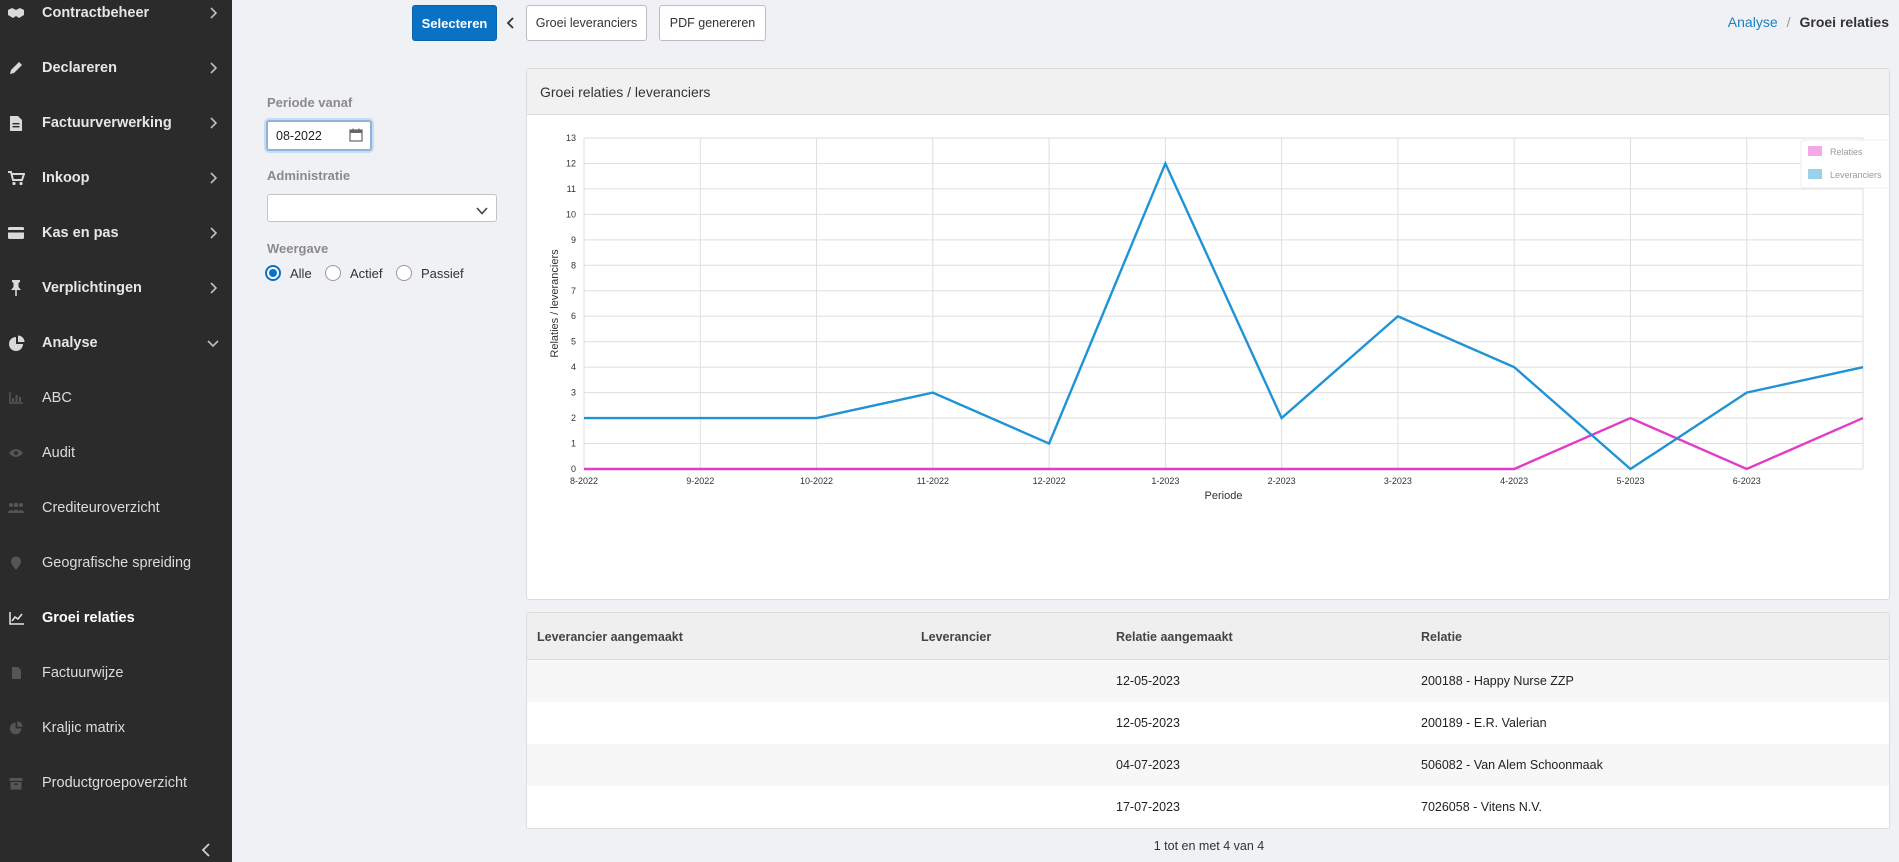 The width and height of the screenshot is (1899, 862). Describe the element at coordinates (573, 469) in the screenshot. I see `y-tick-label: 0` at that location.